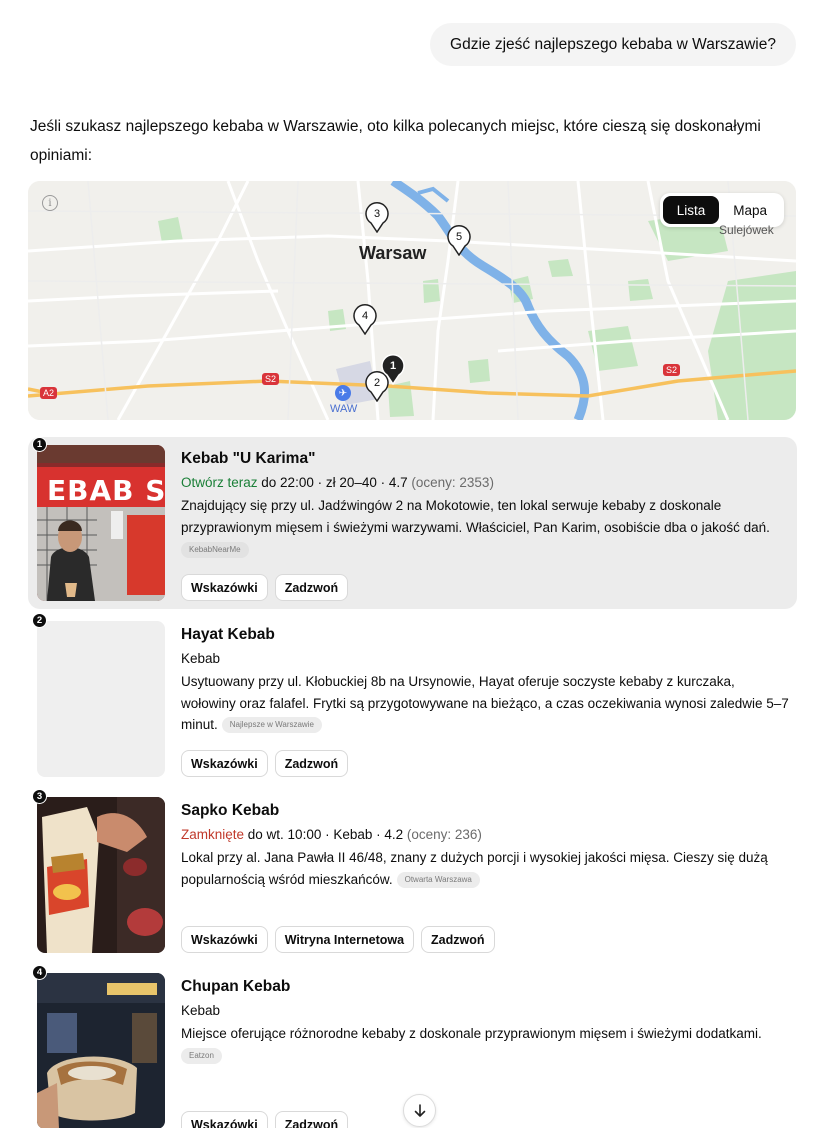  Describe the element at coordinates (325, 834) in the screenshot. I see `place-details: do wt. 10:00 · Kebab · 4.2` at that location.